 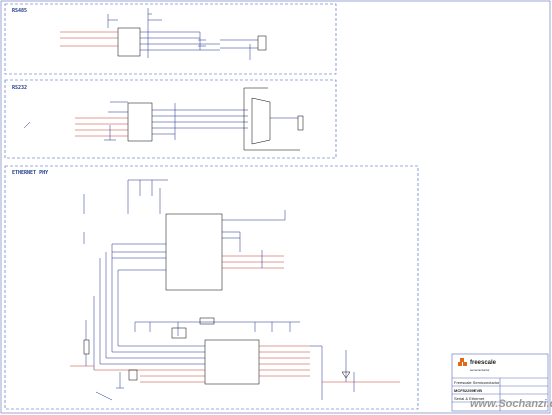 I want to click on board-name: MCF52259EVB, so click(x=468, y=390).